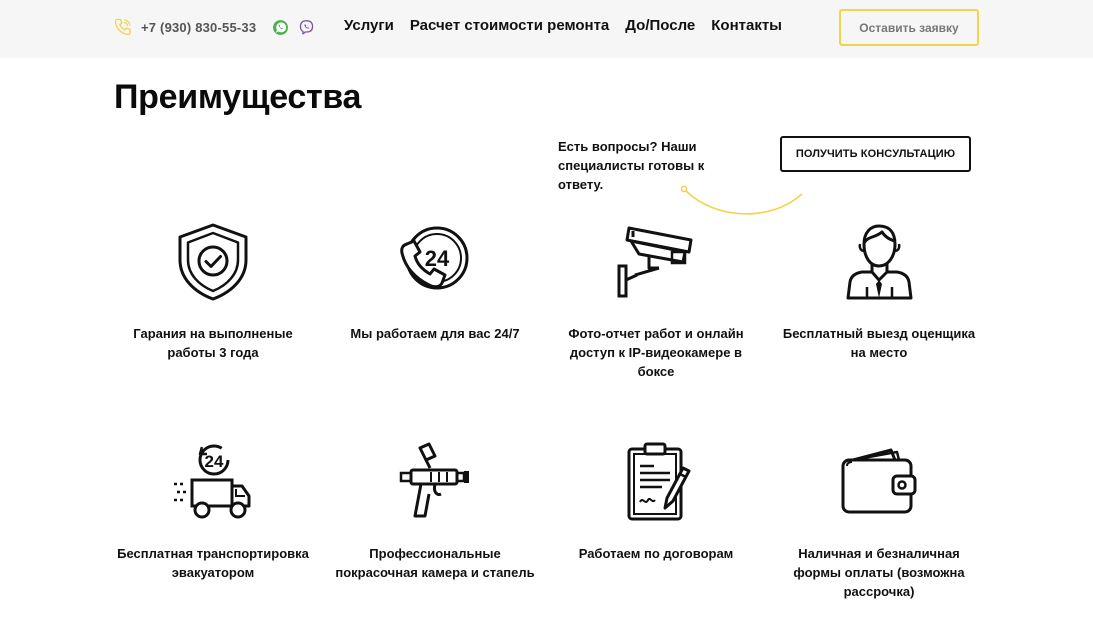 Image resolution: width=1093 pixels, height=620 pixels. Describe the element at coordinates (306, 27) in the screenshot. I see `viber-icon` at that location.